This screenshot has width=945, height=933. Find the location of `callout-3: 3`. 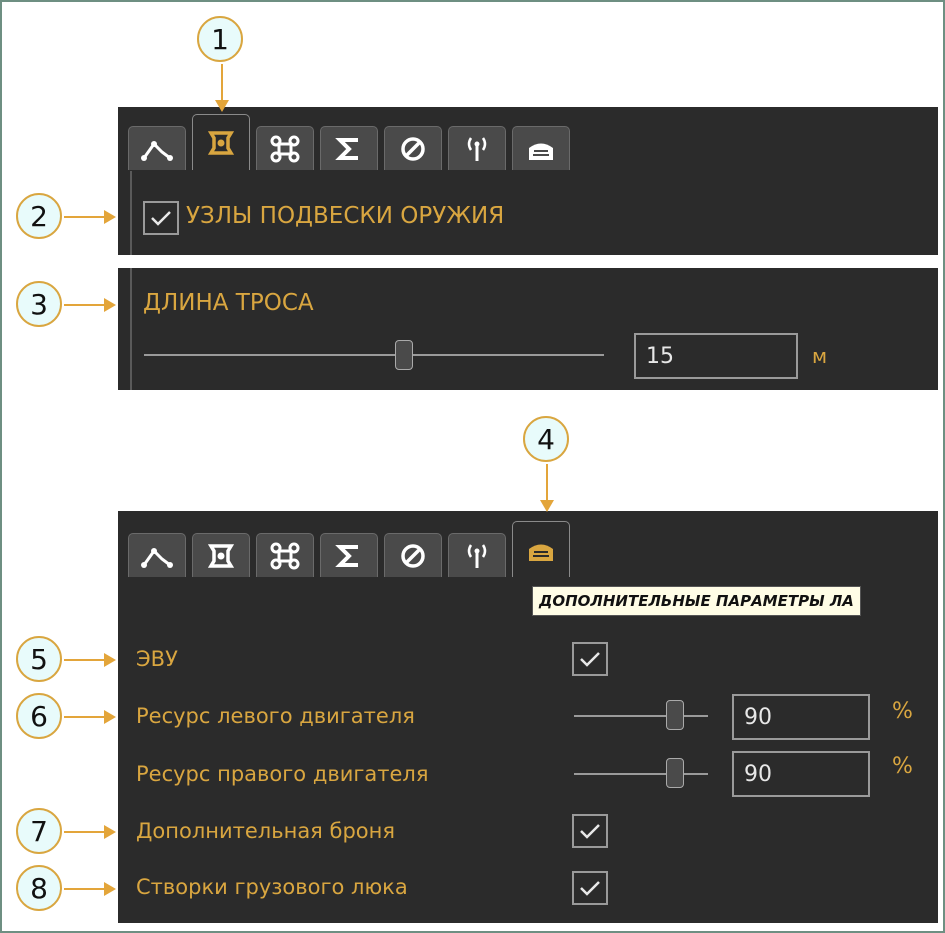

callout-3: 3 is located at coordinates (39, 304).